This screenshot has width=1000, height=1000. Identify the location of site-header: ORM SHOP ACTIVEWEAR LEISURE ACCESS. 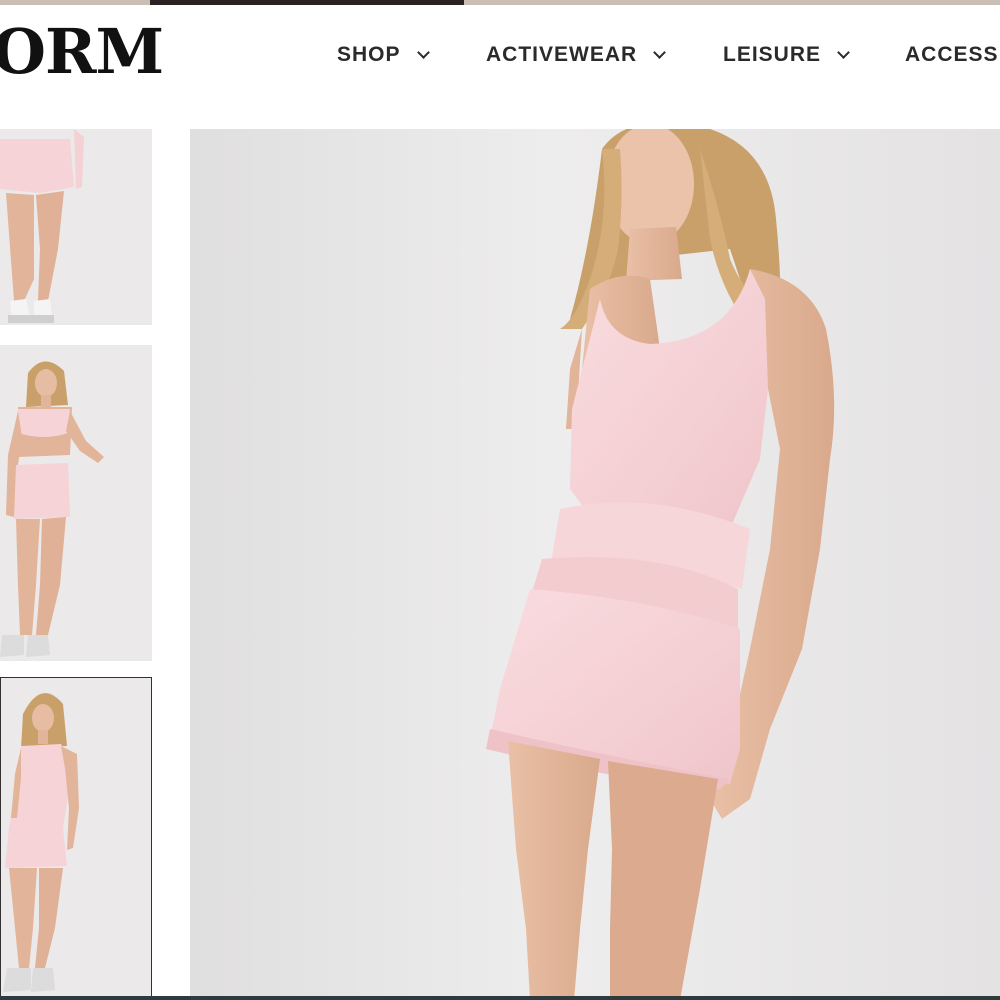
(500, 67).